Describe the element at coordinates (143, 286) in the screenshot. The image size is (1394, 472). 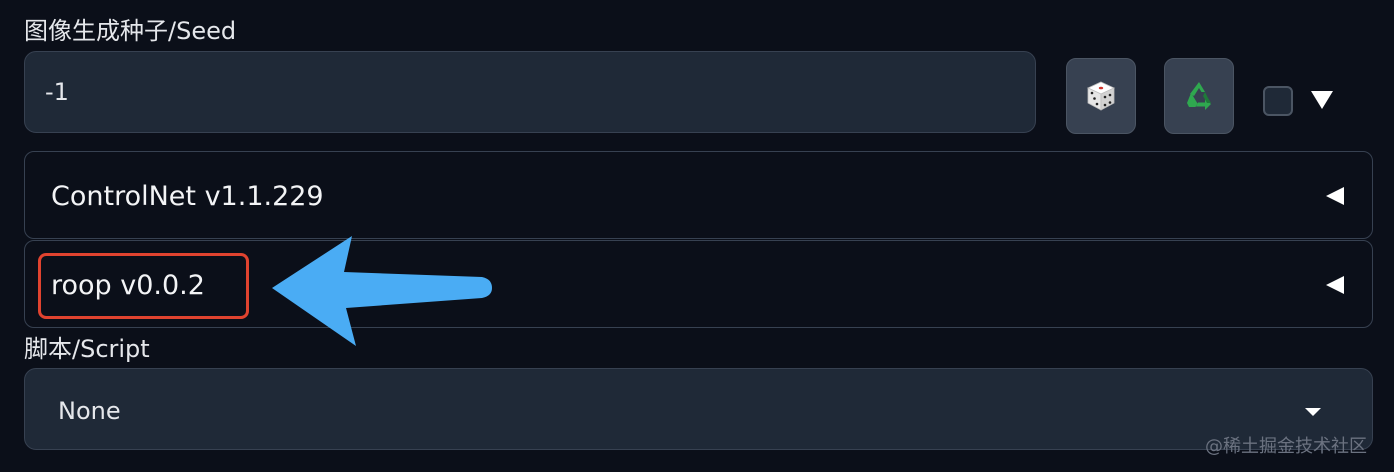
I see `highlight-box-annotation` at that location.